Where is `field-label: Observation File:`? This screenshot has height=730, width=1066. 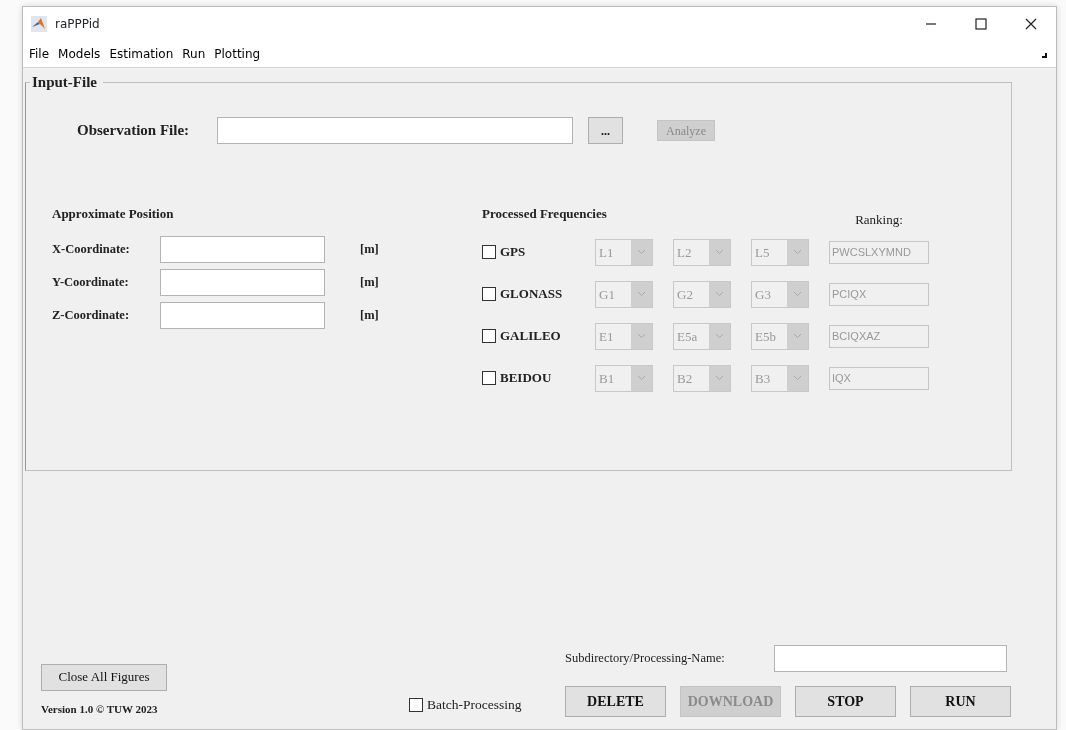
field-label: Observation File: is located at coordinates (134, 131).